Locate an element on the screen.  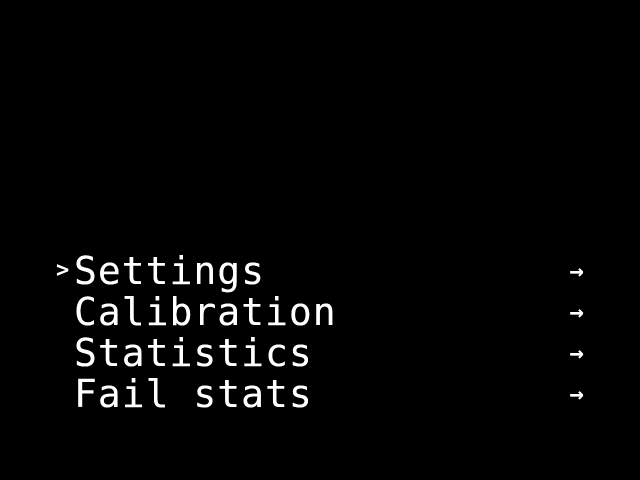
menu-item-label: Settings is located at coordinates (170, 270).